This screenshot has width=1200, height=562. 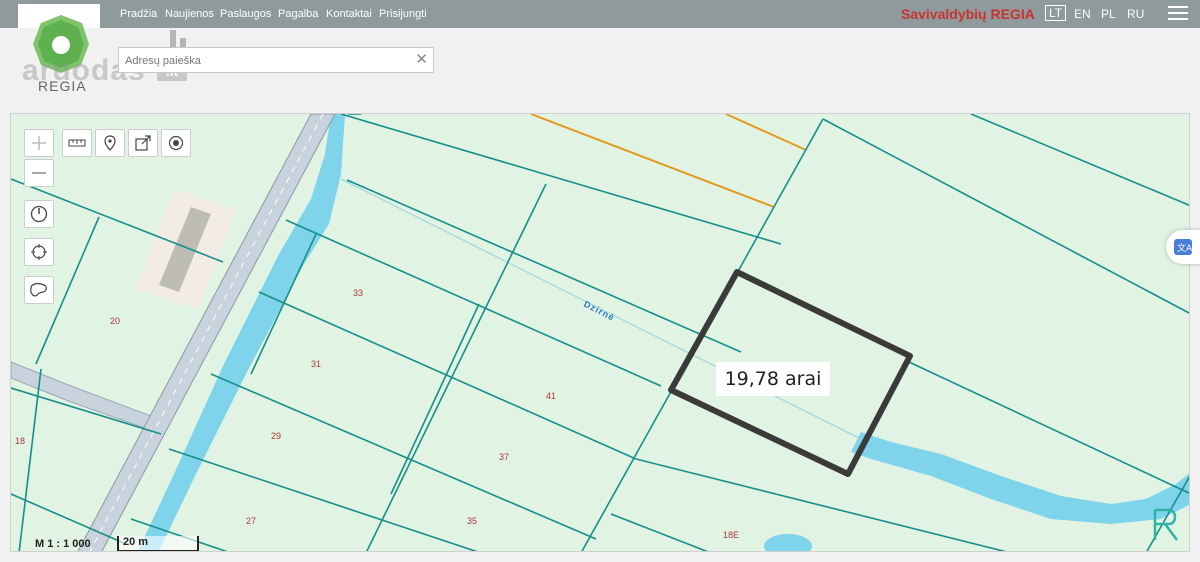 What do you see at coordinates (265, 61) in the screenshot?
I see `search-input` at bounding box center [265, 61].